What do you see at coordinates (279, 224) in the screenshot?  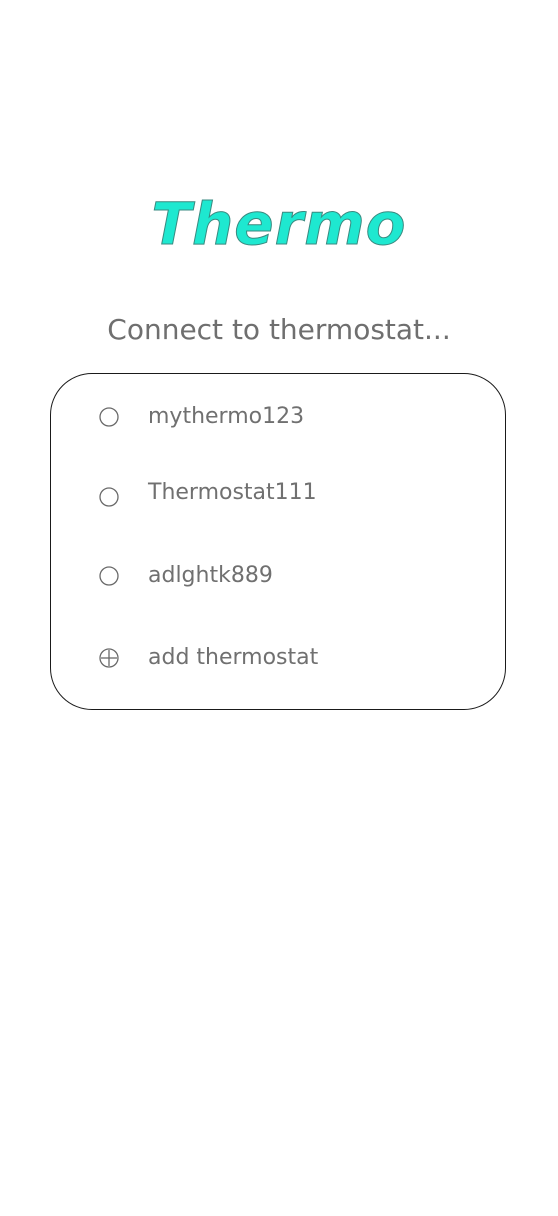 I see `app-logo: Thermo` at bounding box center [279, 224].